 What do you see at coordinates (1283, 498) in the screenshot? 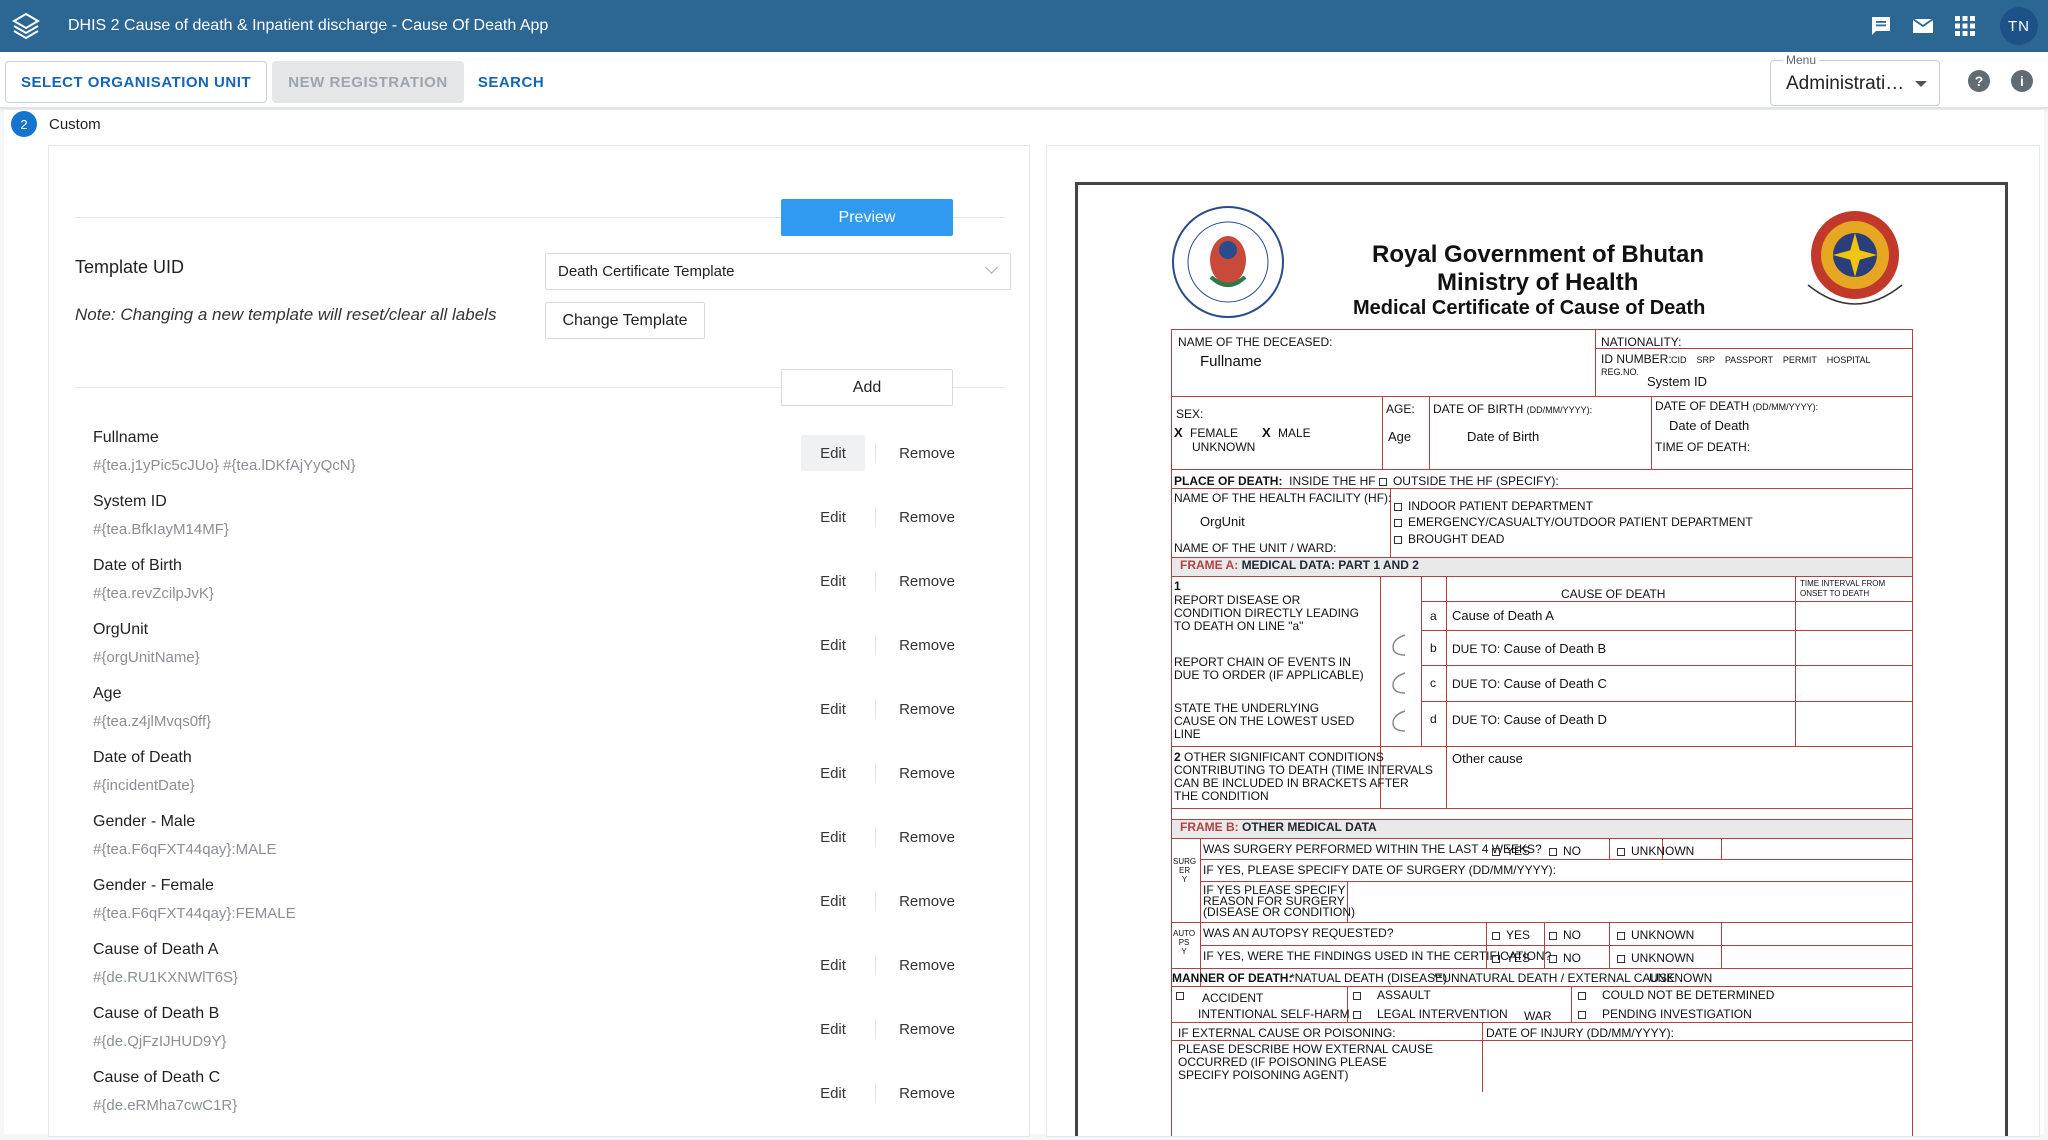
I see `health-facility-label: NAME OF THE HEALTH FACILITY (HF):` at bounding box center [1283, 498].